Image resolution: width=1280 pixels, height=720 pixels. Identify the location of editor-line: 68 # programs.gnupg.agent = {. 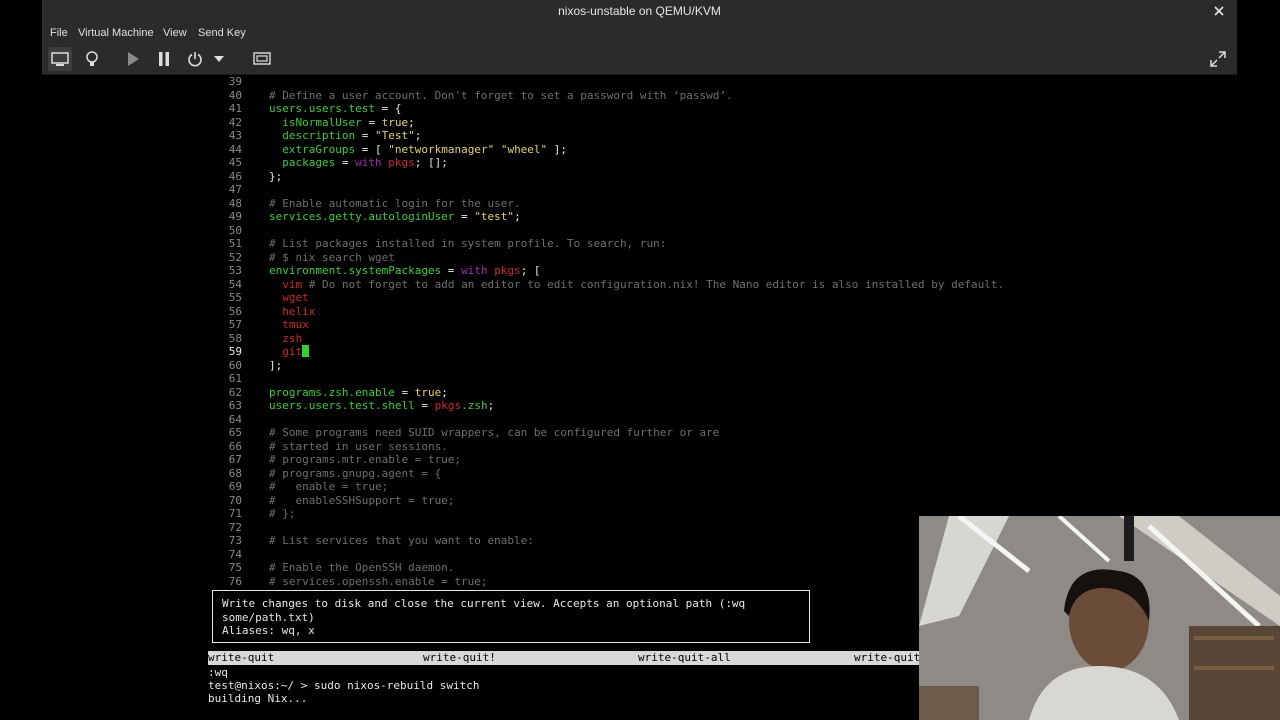
(639, 473).